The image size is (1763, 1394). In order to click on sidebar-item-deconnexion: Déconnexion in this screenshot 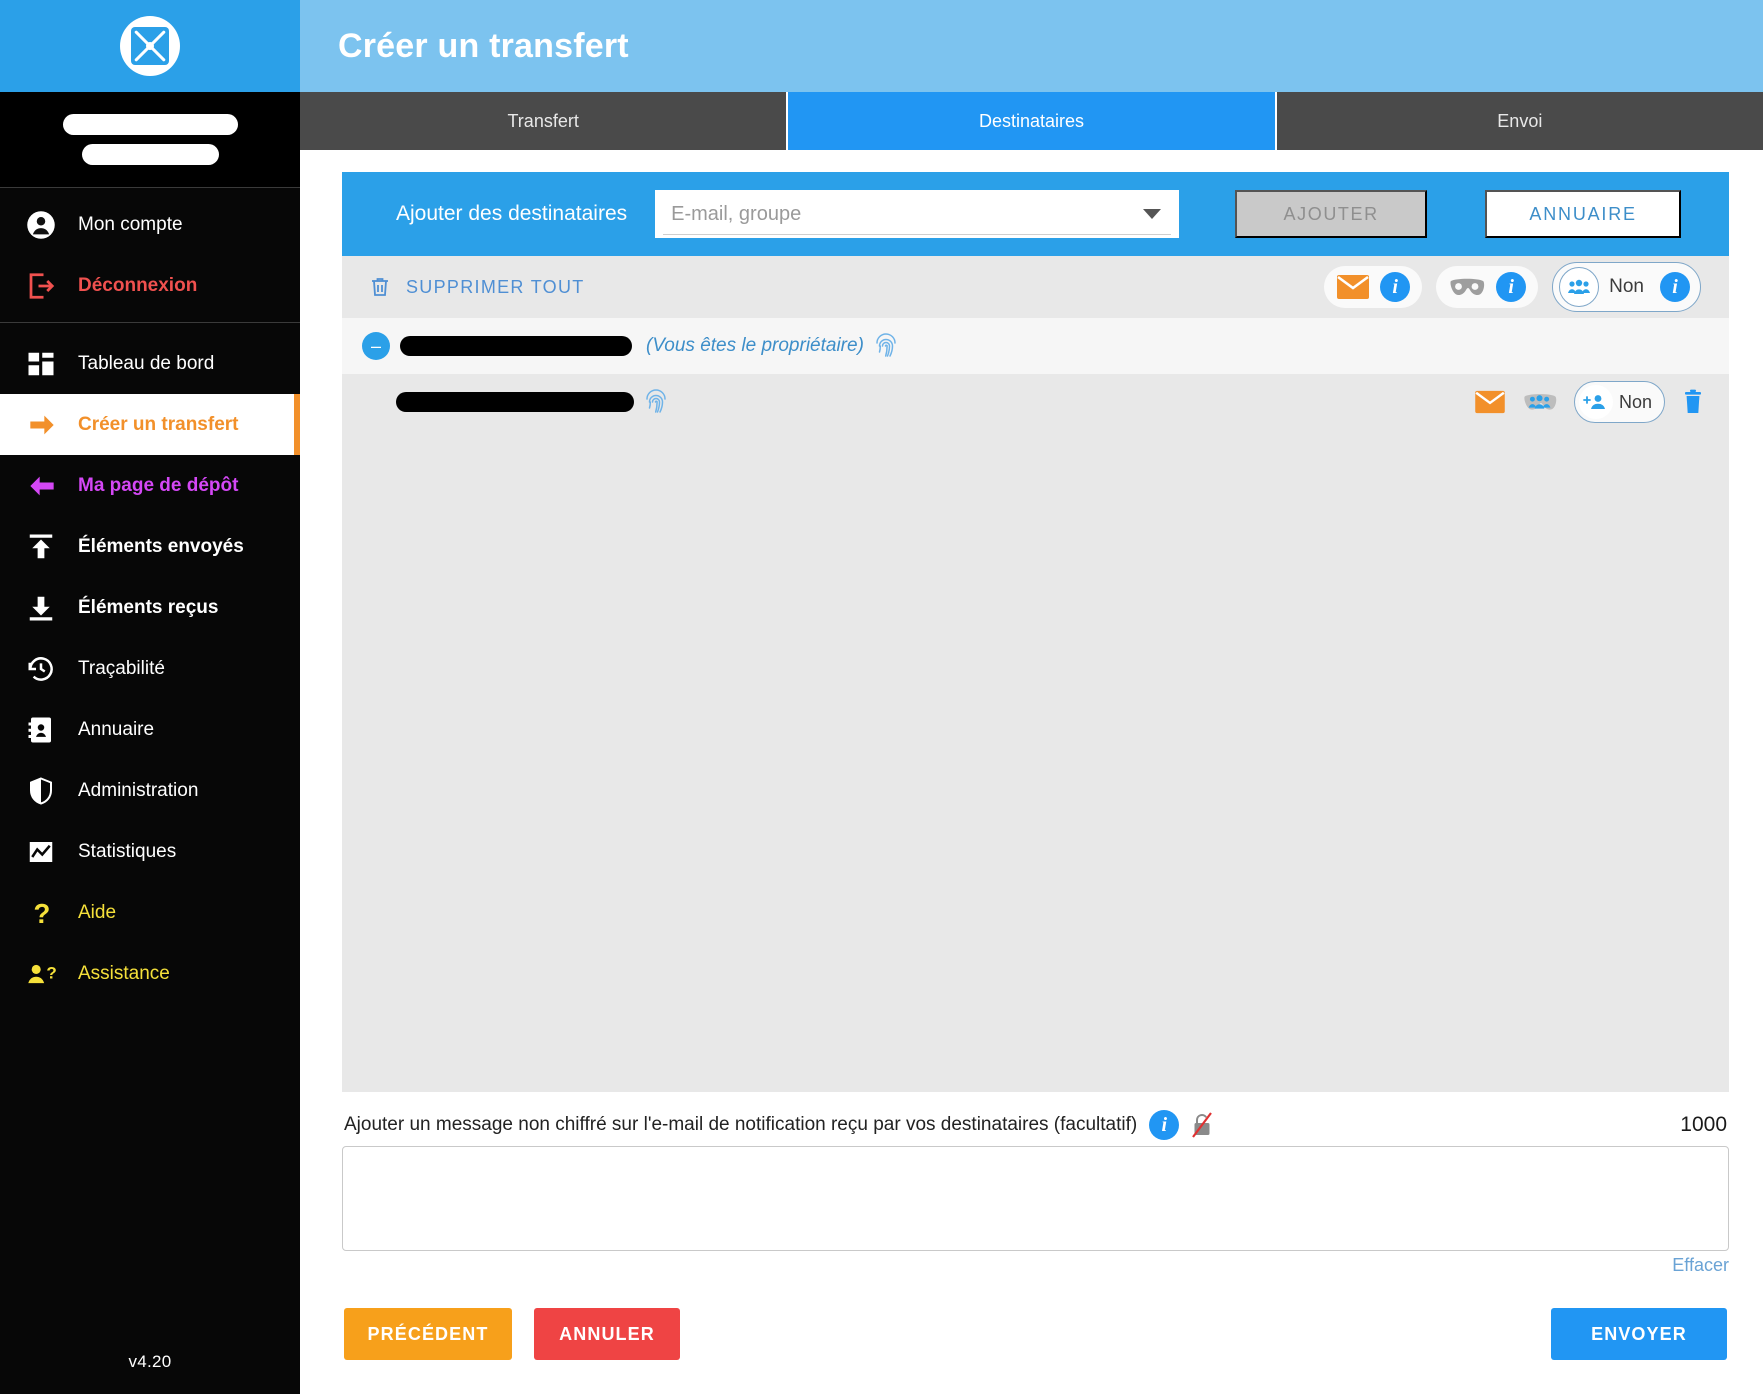, I will do `click(150, 285)`.